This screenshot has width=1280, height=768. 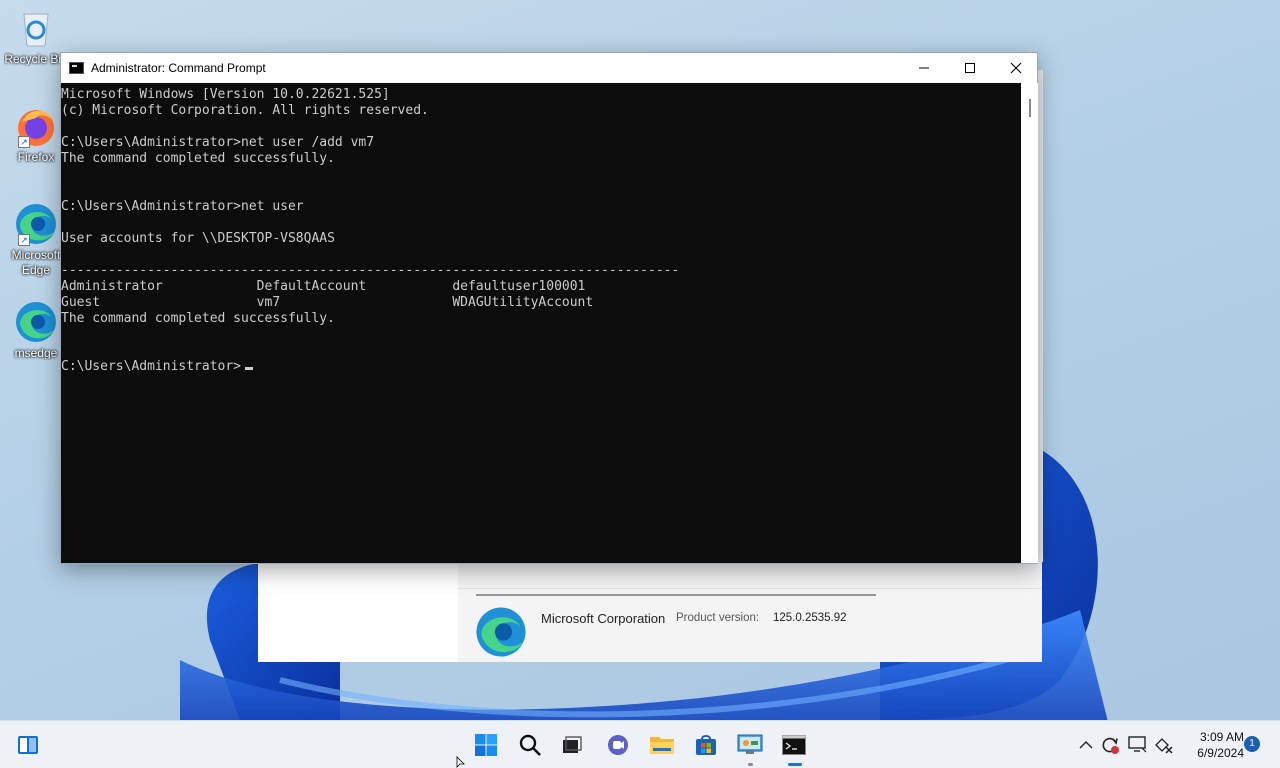 I want to click on taskbar-clock: 3:09 AM 6/9/2024, so click(x=1213, y=745).